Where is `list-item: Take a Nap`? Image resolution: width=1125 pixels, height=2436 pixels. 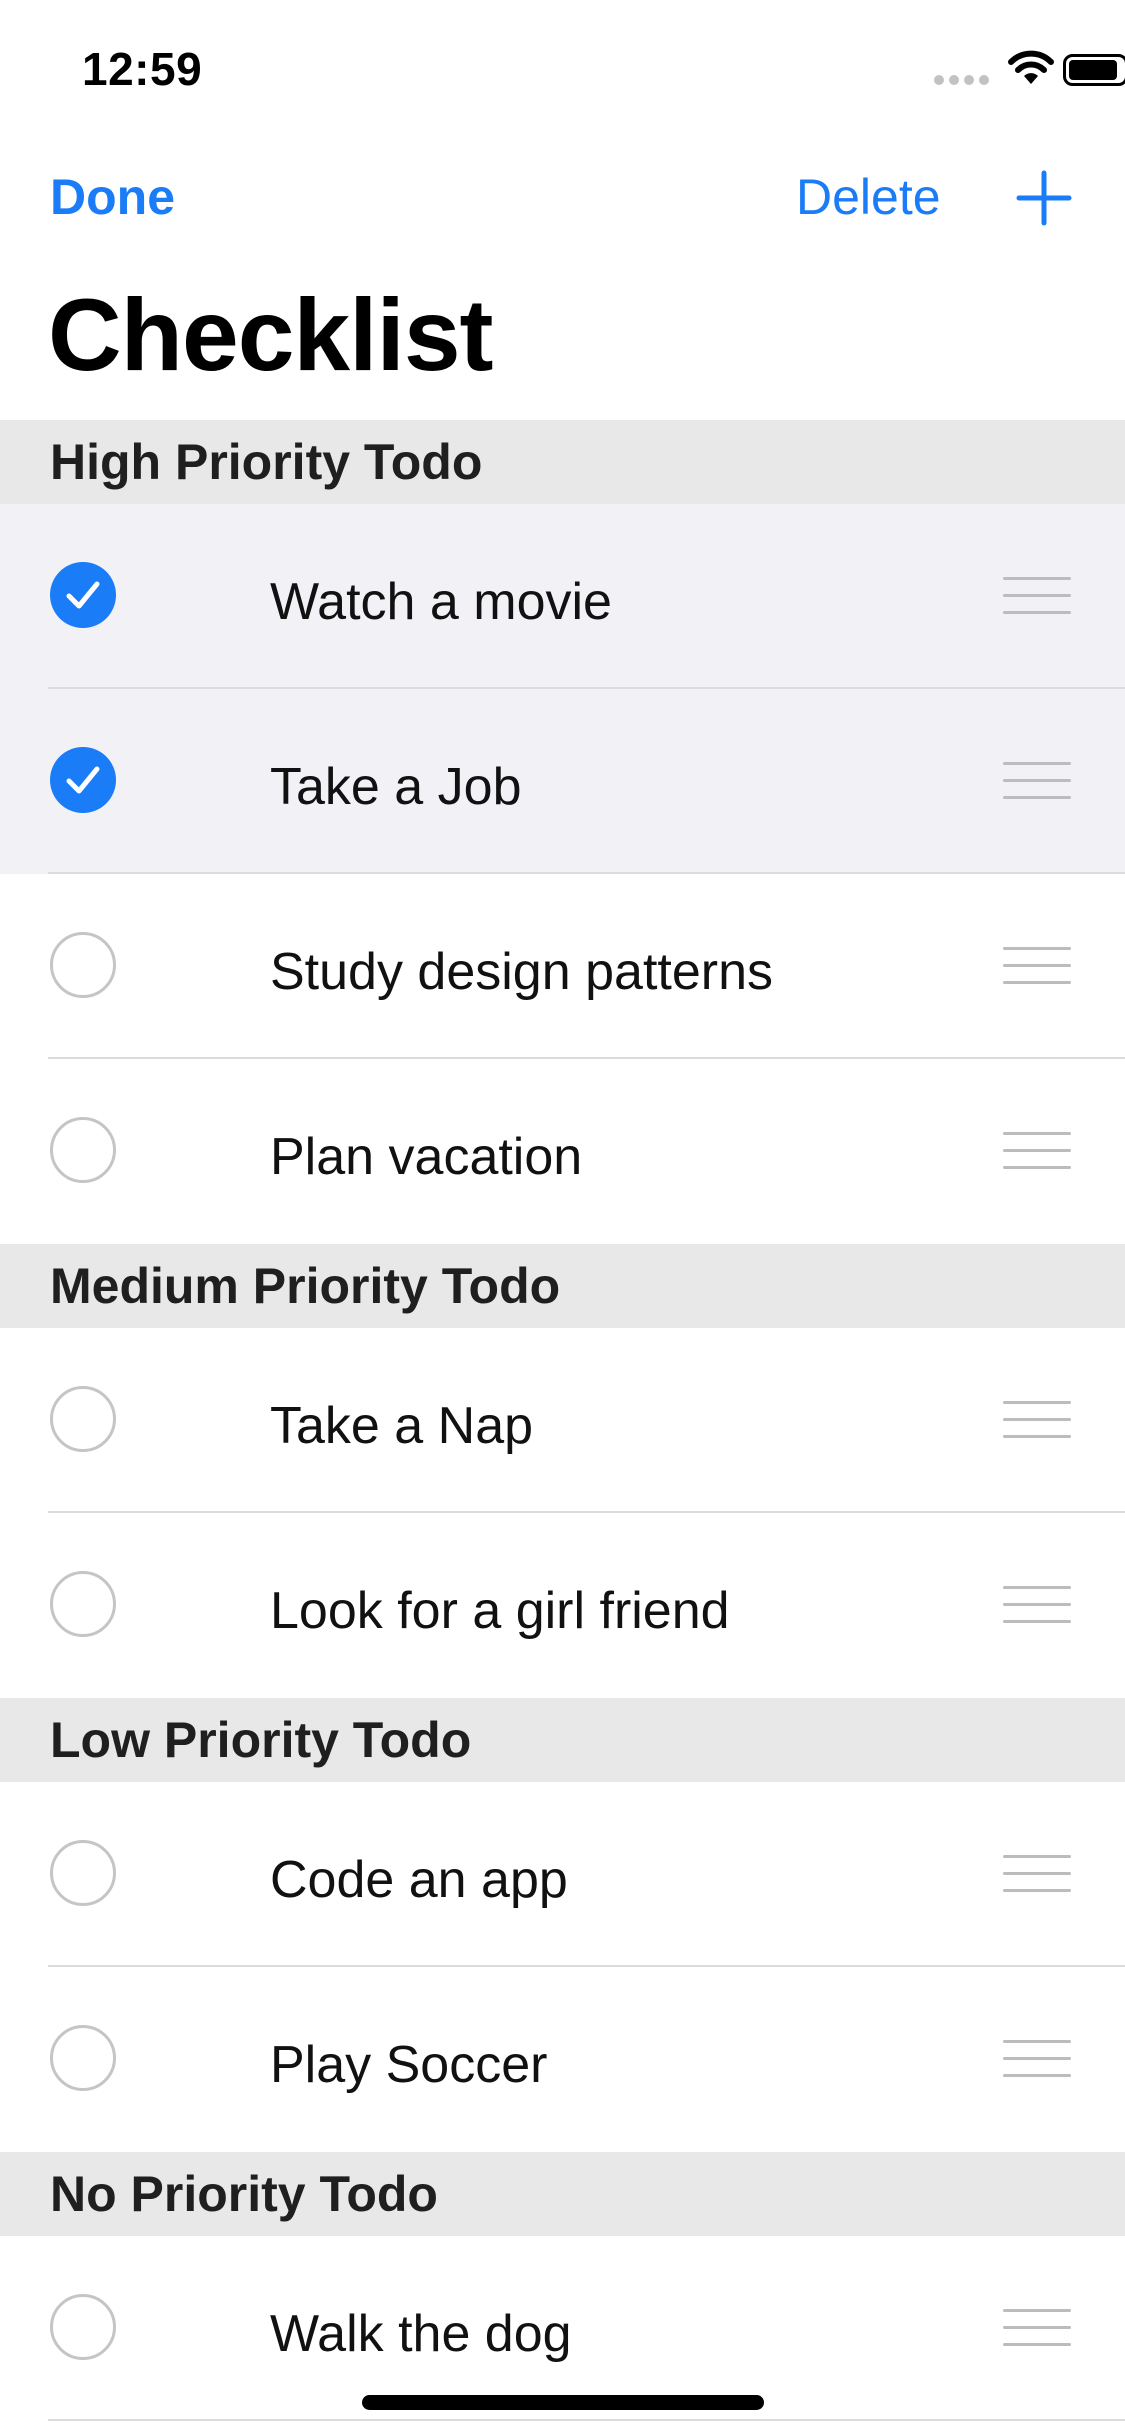 list-item: Take a Nap is located at coordinates (562, 1420).